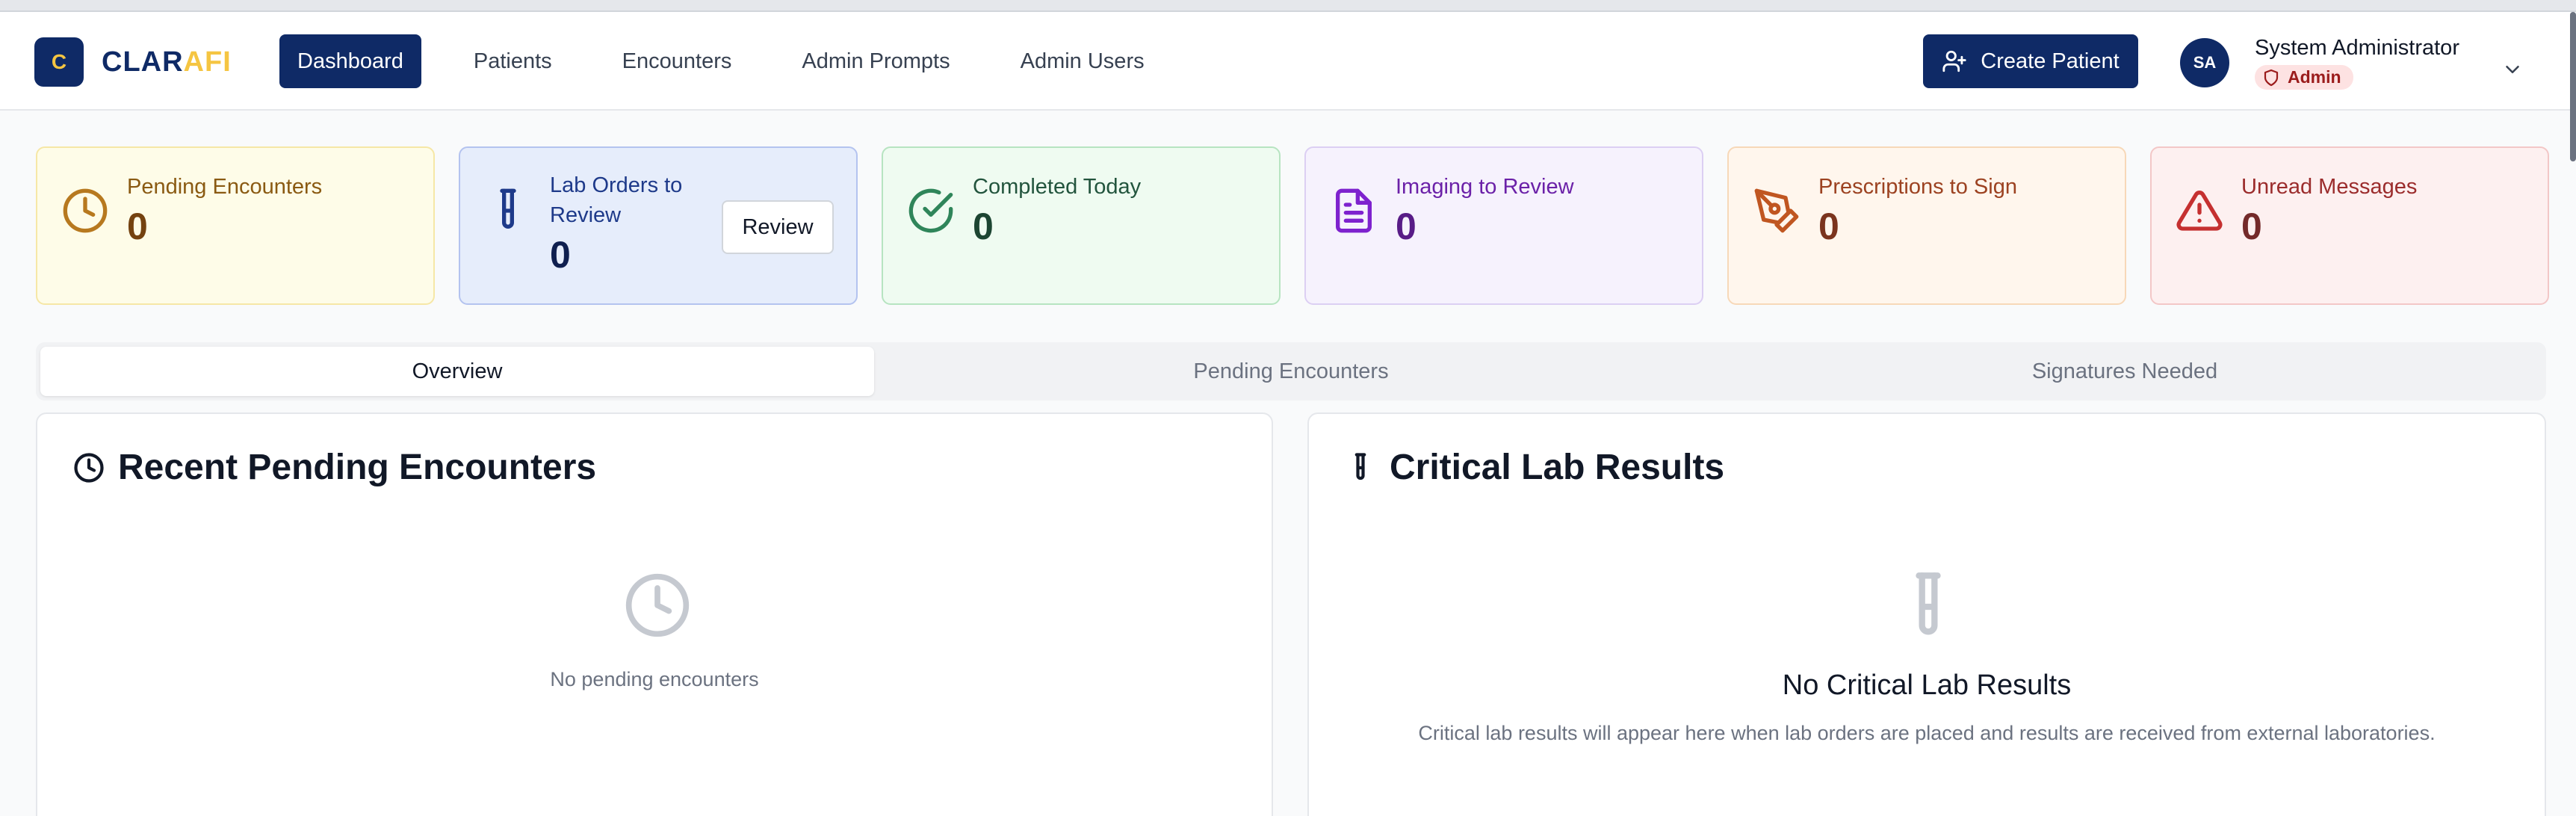 The height and width of the screenshot is (816, 2576). I want to click on stat-label: Prescriptions to Sign, so click(1917, 187).